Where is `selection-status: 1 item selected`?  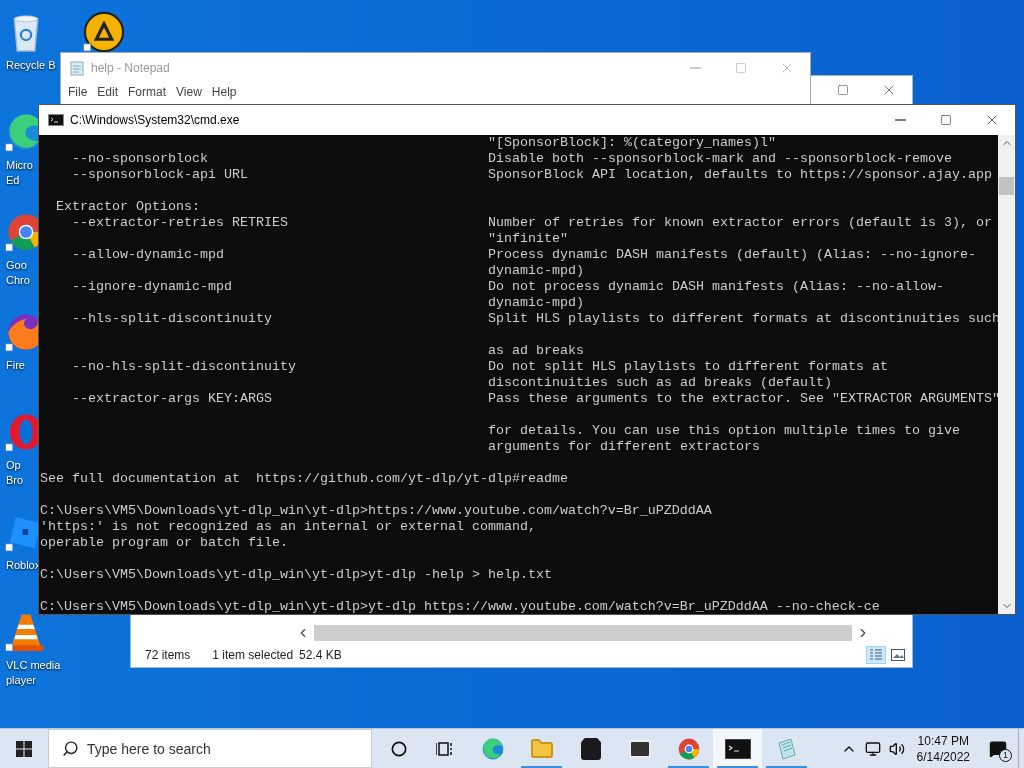
selection-status: 1 item selected is located at coordinates (253, 655).